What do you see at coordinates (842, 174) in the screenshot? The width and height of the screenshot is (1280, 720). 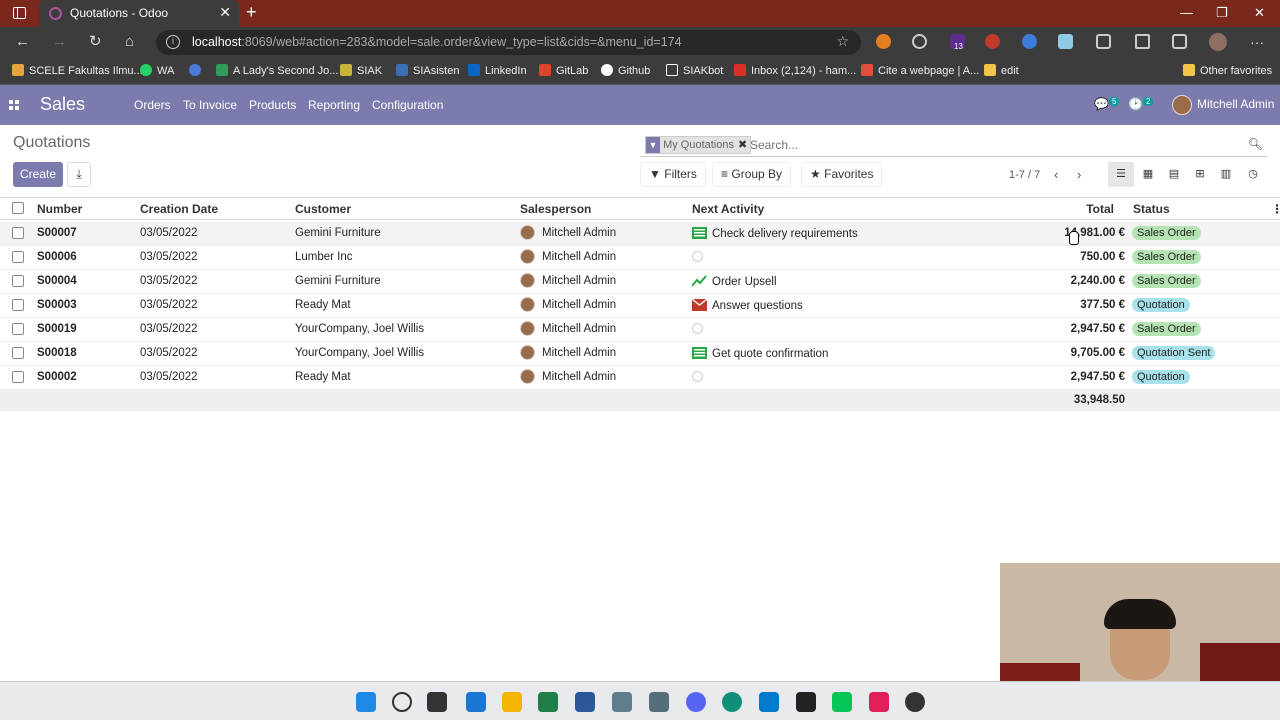 I see `favorites-button: ★ Favorites` at bounding box center [842, 174].